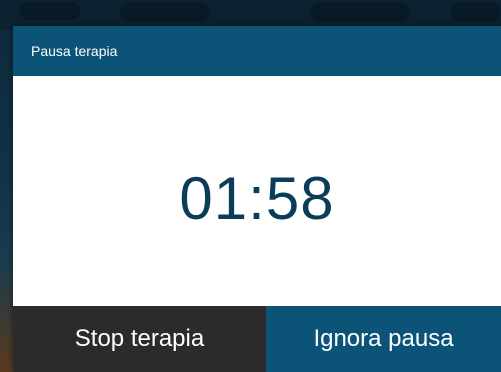  Describe the element at coordinates (383, 339) in the screenshot. I see `ignore-pause-button: Ignora pausa` at that location.